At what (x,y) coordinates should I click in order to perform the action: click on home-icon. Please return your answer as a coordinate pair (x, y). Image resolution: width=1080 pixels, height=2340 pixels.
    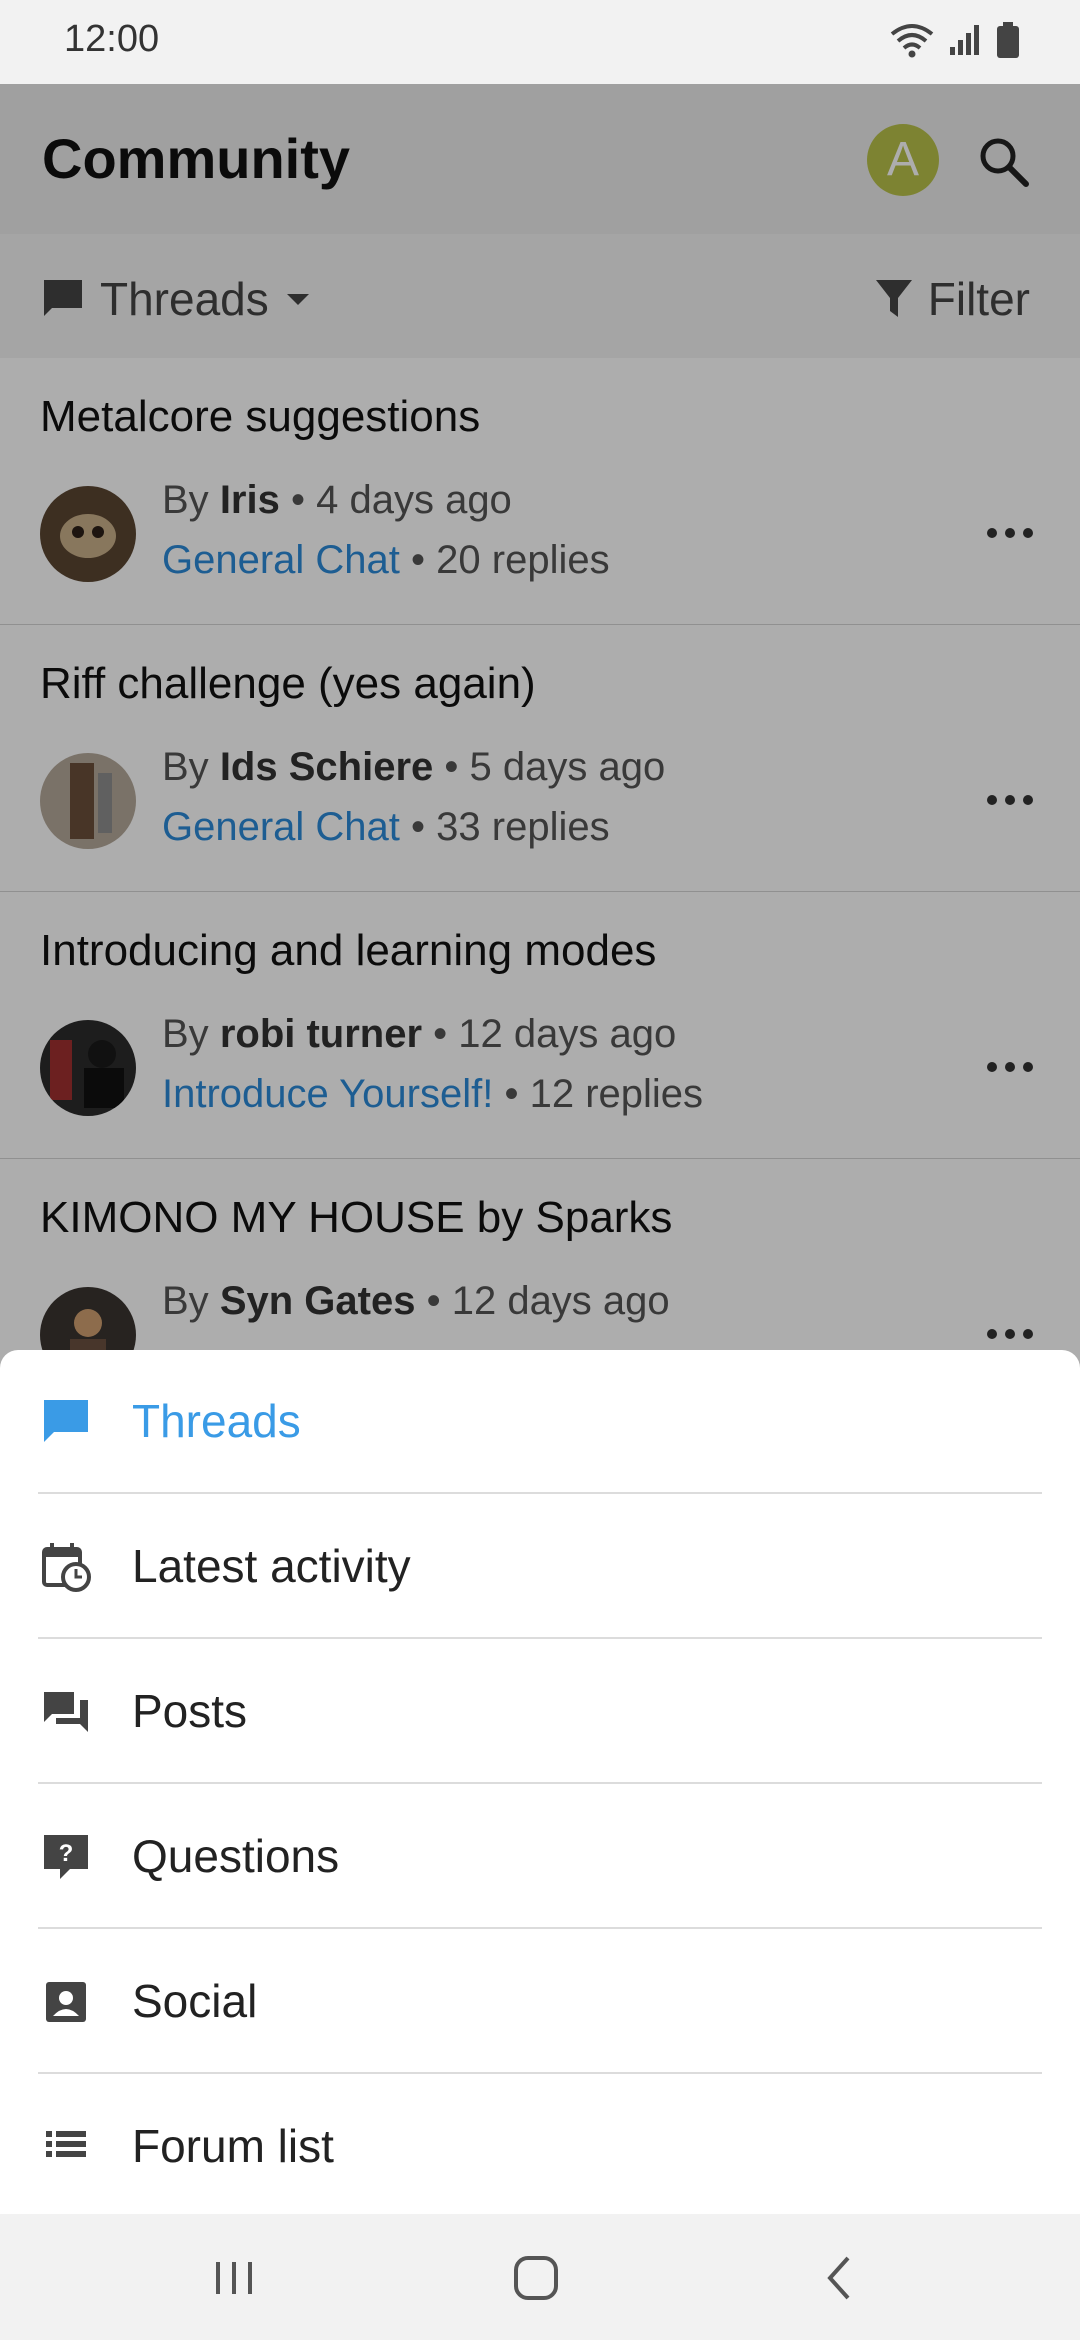
    Looking at the image, I should click on (536, 2278).